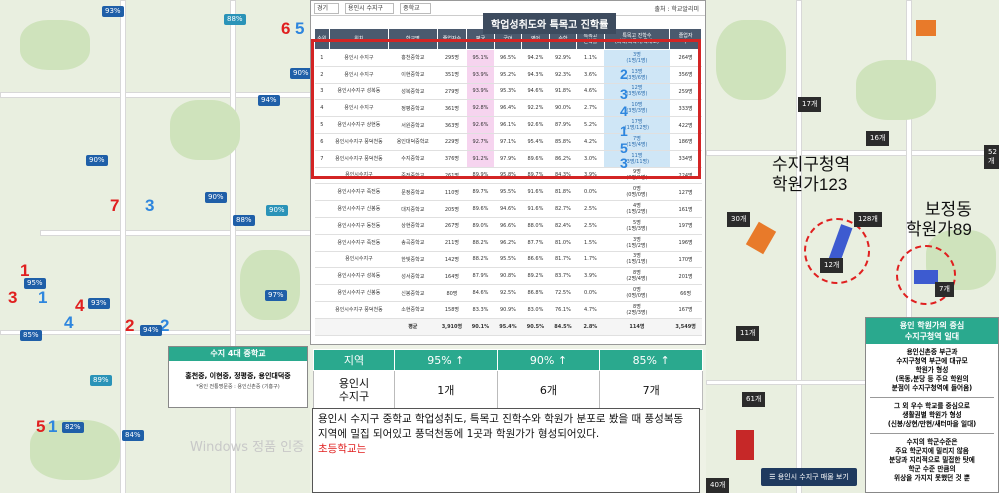  I want to click on school-pin: 85%, so click(31, 335).